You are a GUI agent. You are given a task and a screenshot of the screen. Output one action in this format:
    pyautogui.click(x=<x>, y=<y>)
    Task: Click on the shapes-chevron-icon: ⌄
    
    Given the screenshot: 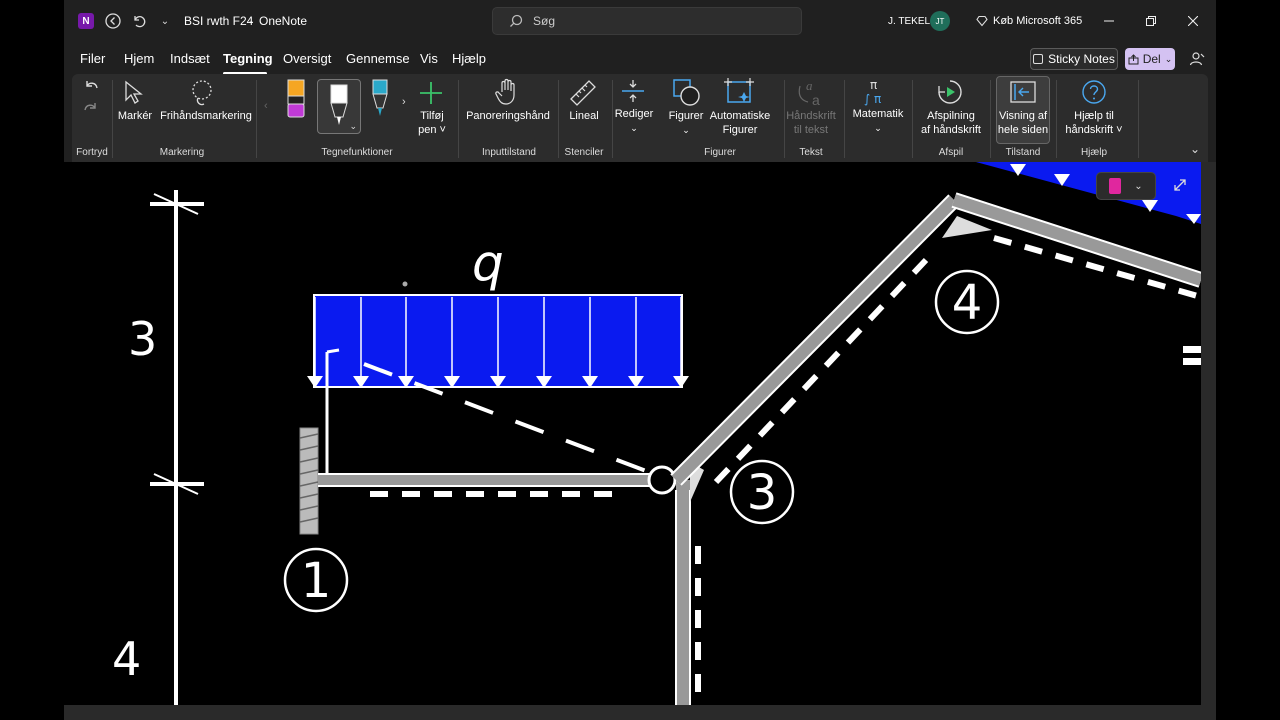 What is the action you would take?
    pyautogui.click(x=686, y=130)
    